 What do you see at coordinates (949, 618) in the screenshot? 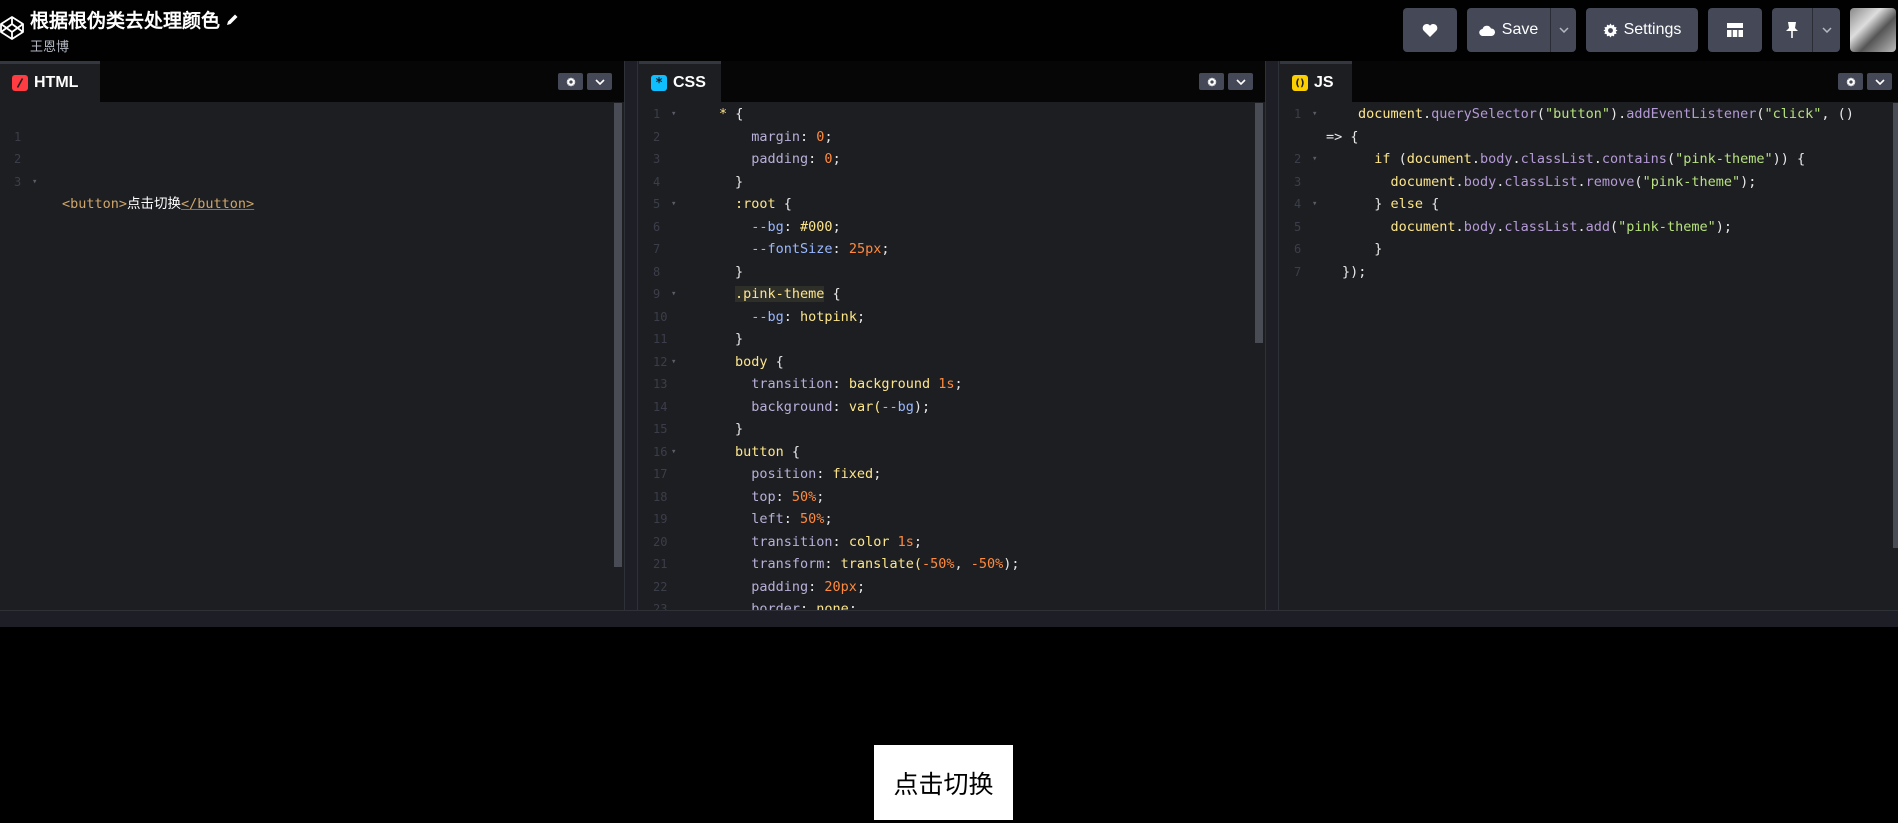
I see `preview-resize-bar` at bounding box center [949, 618].